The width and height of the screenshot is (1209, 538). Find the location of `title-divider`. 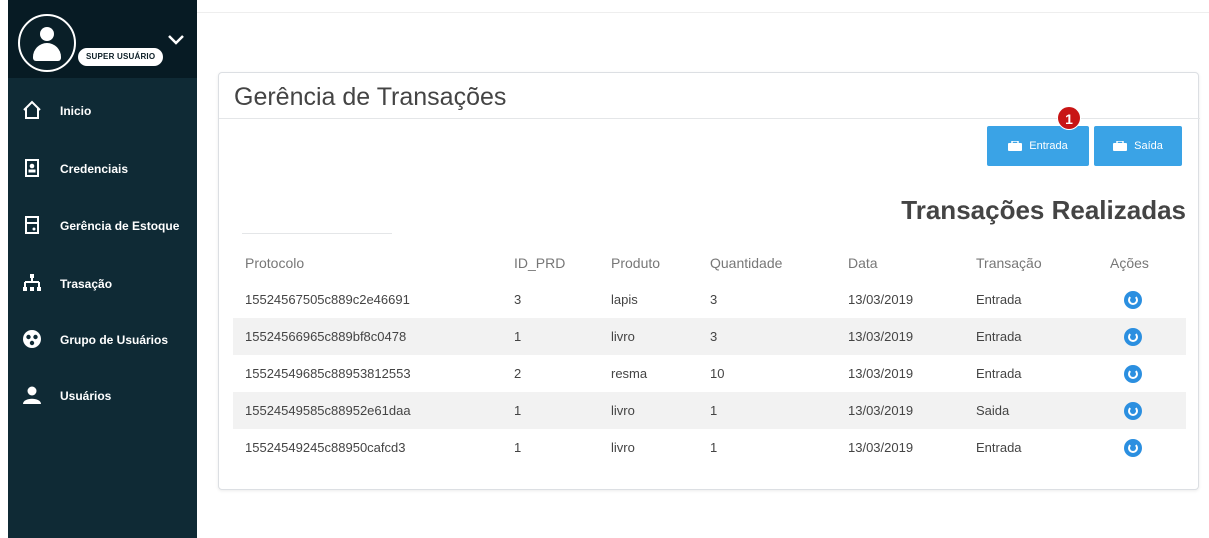

title-divider is located at coordinates (709, 118).